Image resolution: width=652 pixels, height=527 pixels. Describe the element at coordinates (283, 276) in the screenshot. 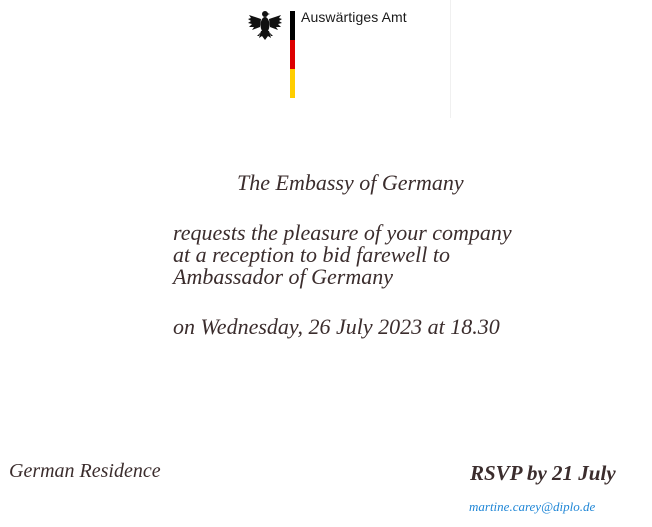

I see `body-line: Ambassador of Germany` at that location.